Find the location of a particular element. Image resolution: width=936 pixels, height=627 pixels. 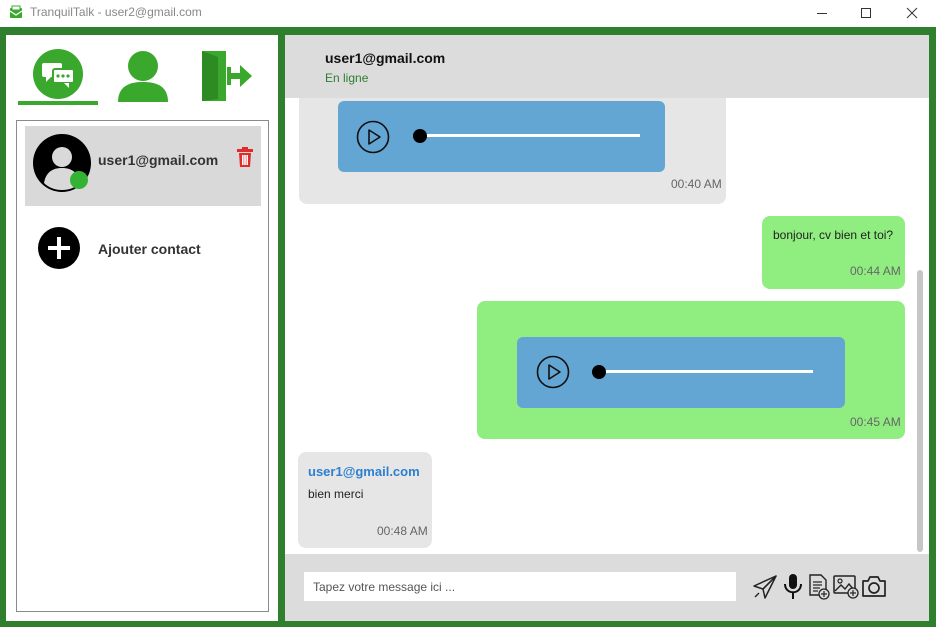

plus-circle-icon is located at coordinates (59, 248).